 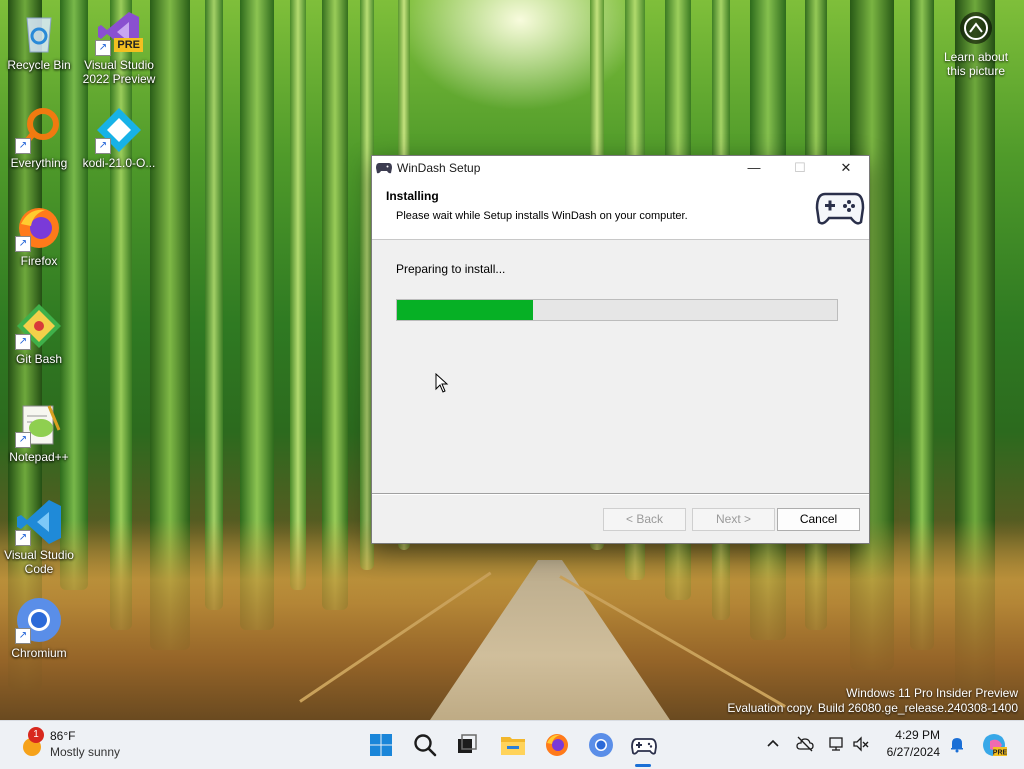 What do you see at coordinates (119, 72) in the screenshot?
I see `desktop-icon-label: Visual Studio 2022 Preview` at bounding box center [119, 72].